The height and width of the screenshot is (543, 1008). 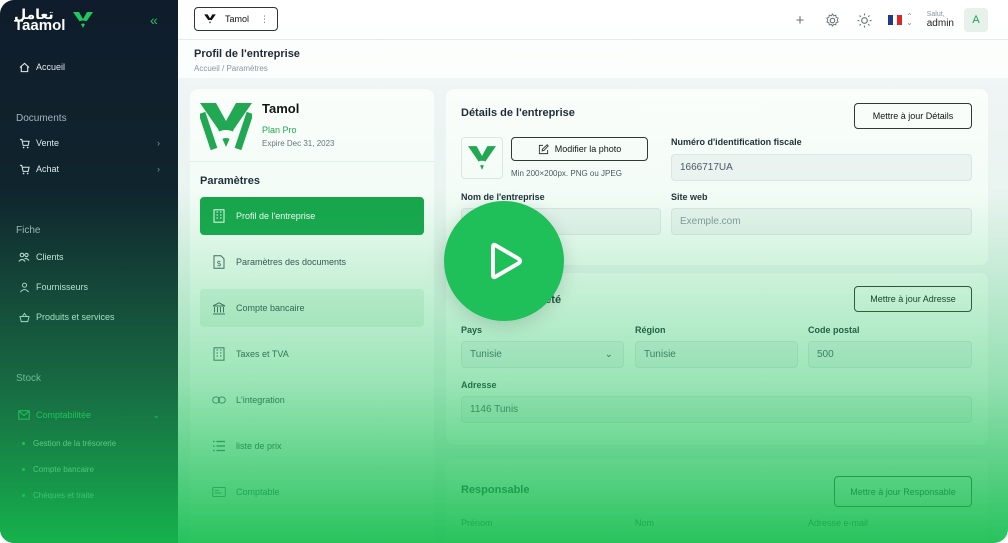 I want to click on settings-item-label: Paramètres des documents, so click(x=291, y=262).